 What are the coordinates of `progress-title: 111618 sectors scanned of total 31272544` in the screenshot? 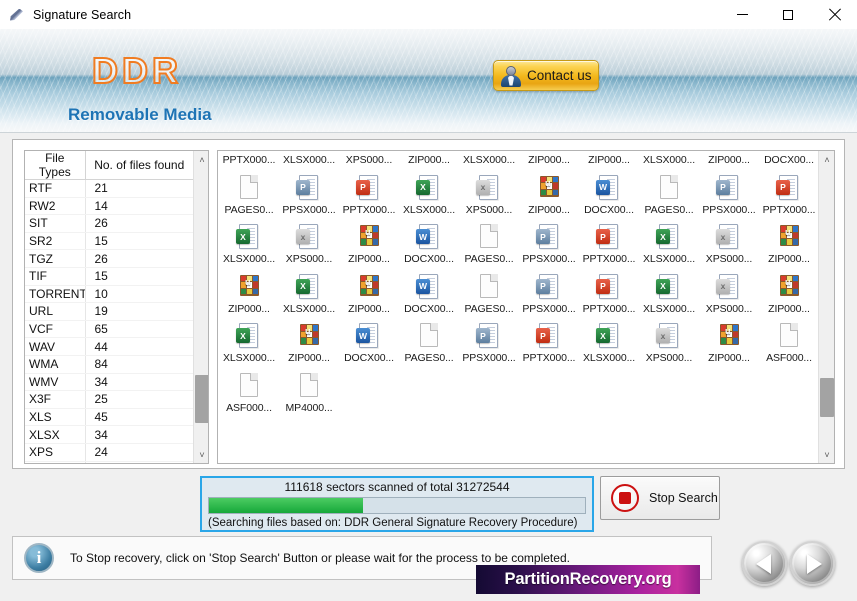 It's located at (397, 487).